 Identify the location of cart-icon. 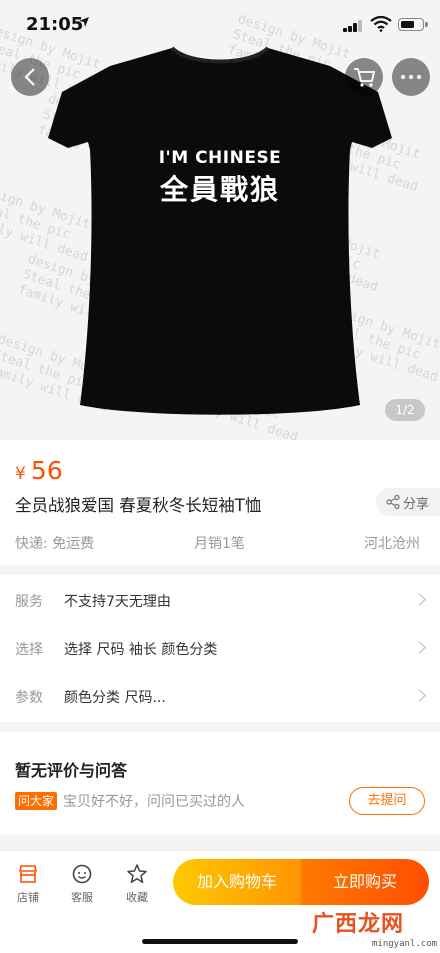
(365, 77).